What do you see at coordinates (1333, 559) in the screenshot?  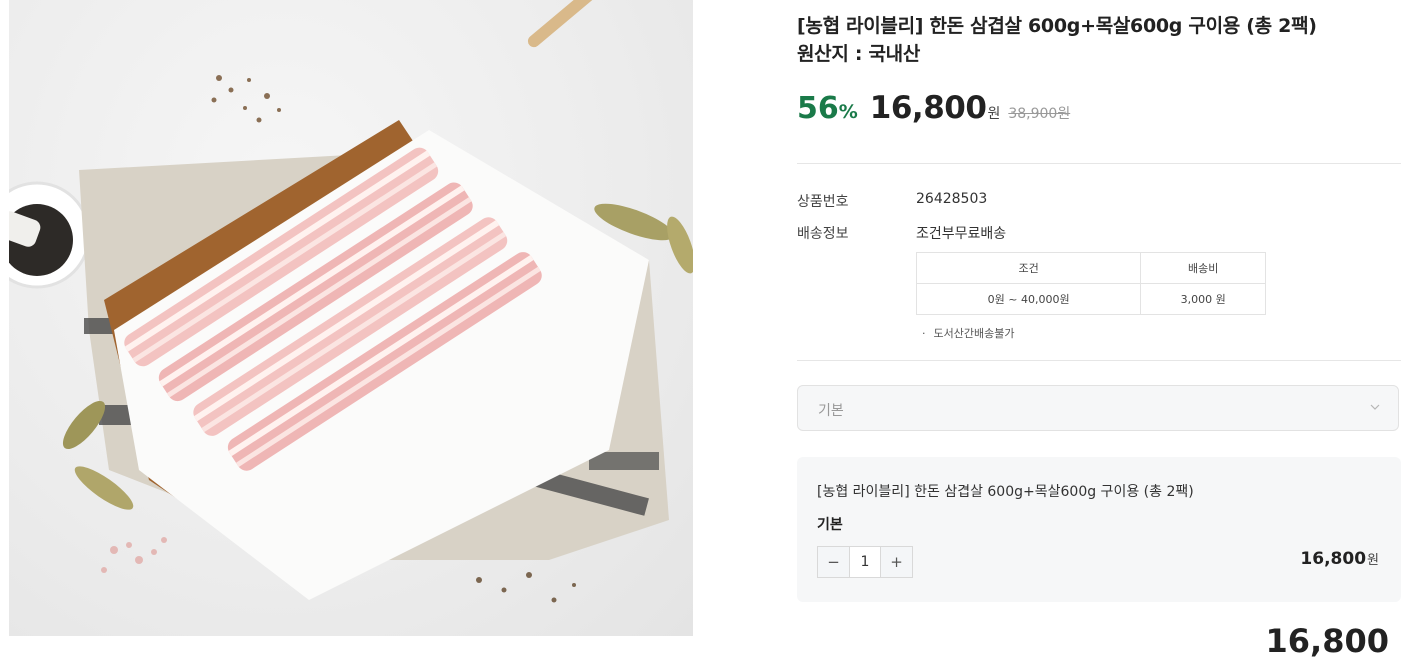 I see `selected-option-price-value: 16,800` at bounding box center [1333, 559].